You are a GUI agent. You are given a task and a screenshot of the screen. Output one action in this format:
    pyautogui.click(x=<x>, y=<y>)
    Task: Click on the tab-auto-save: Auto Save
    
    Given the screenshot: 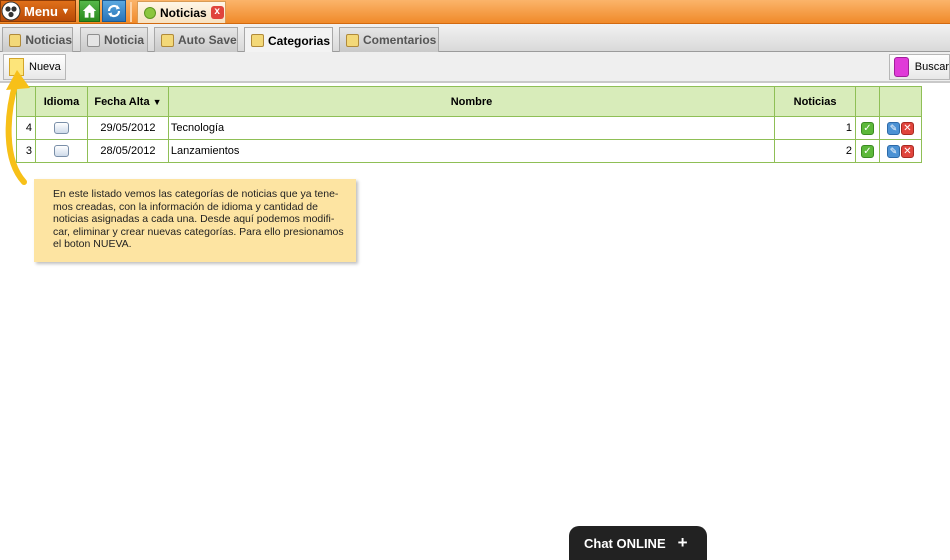 What is the action you would take?
    pyautogui.click(x=196, y=39)
    